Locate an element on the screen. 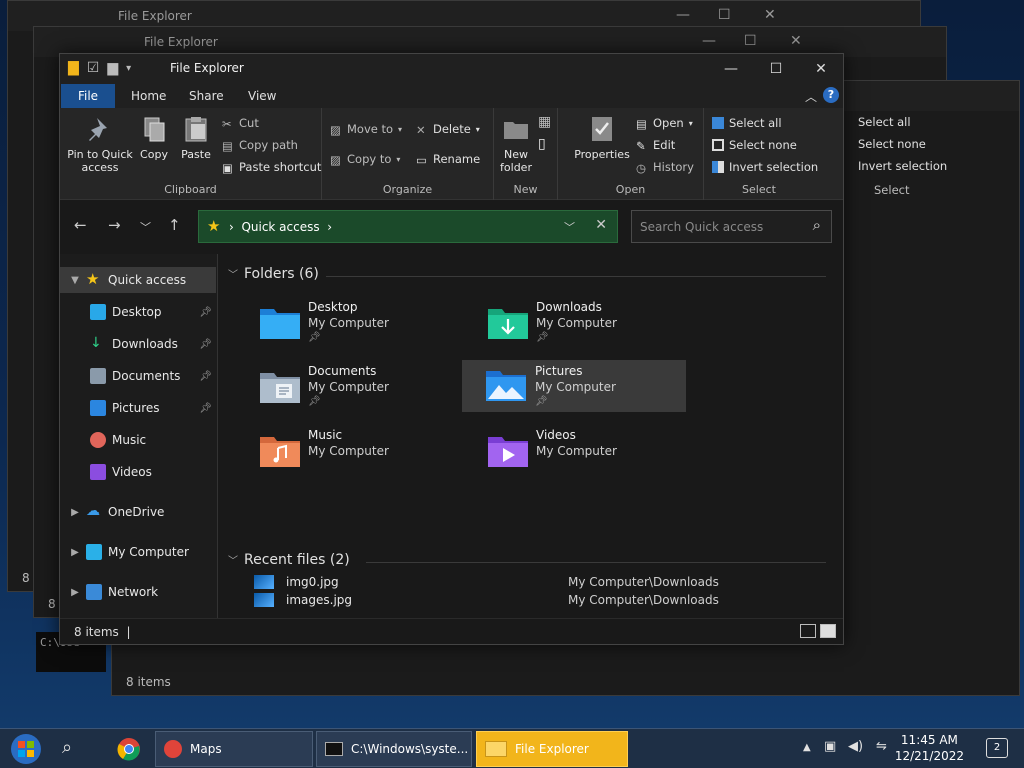  history-icon: ◷ is located at coordinates (641, 168).